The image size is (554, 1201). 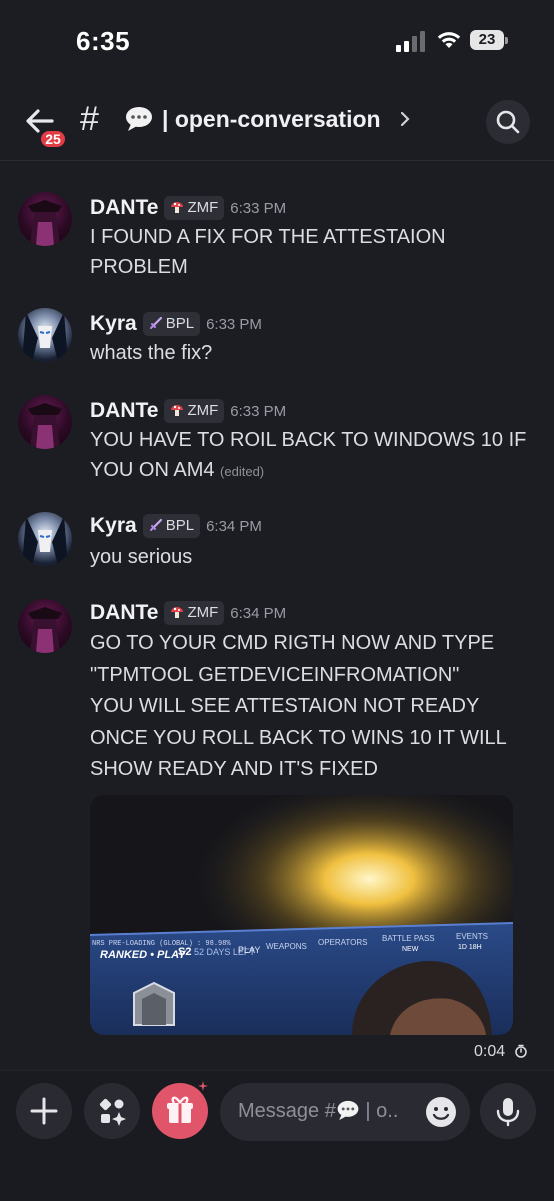 What do you see at coordinates (408, 938) in the screenshot?
I see `battle-pass-text: BATTLE PASS` at bounding box center [408, 938].